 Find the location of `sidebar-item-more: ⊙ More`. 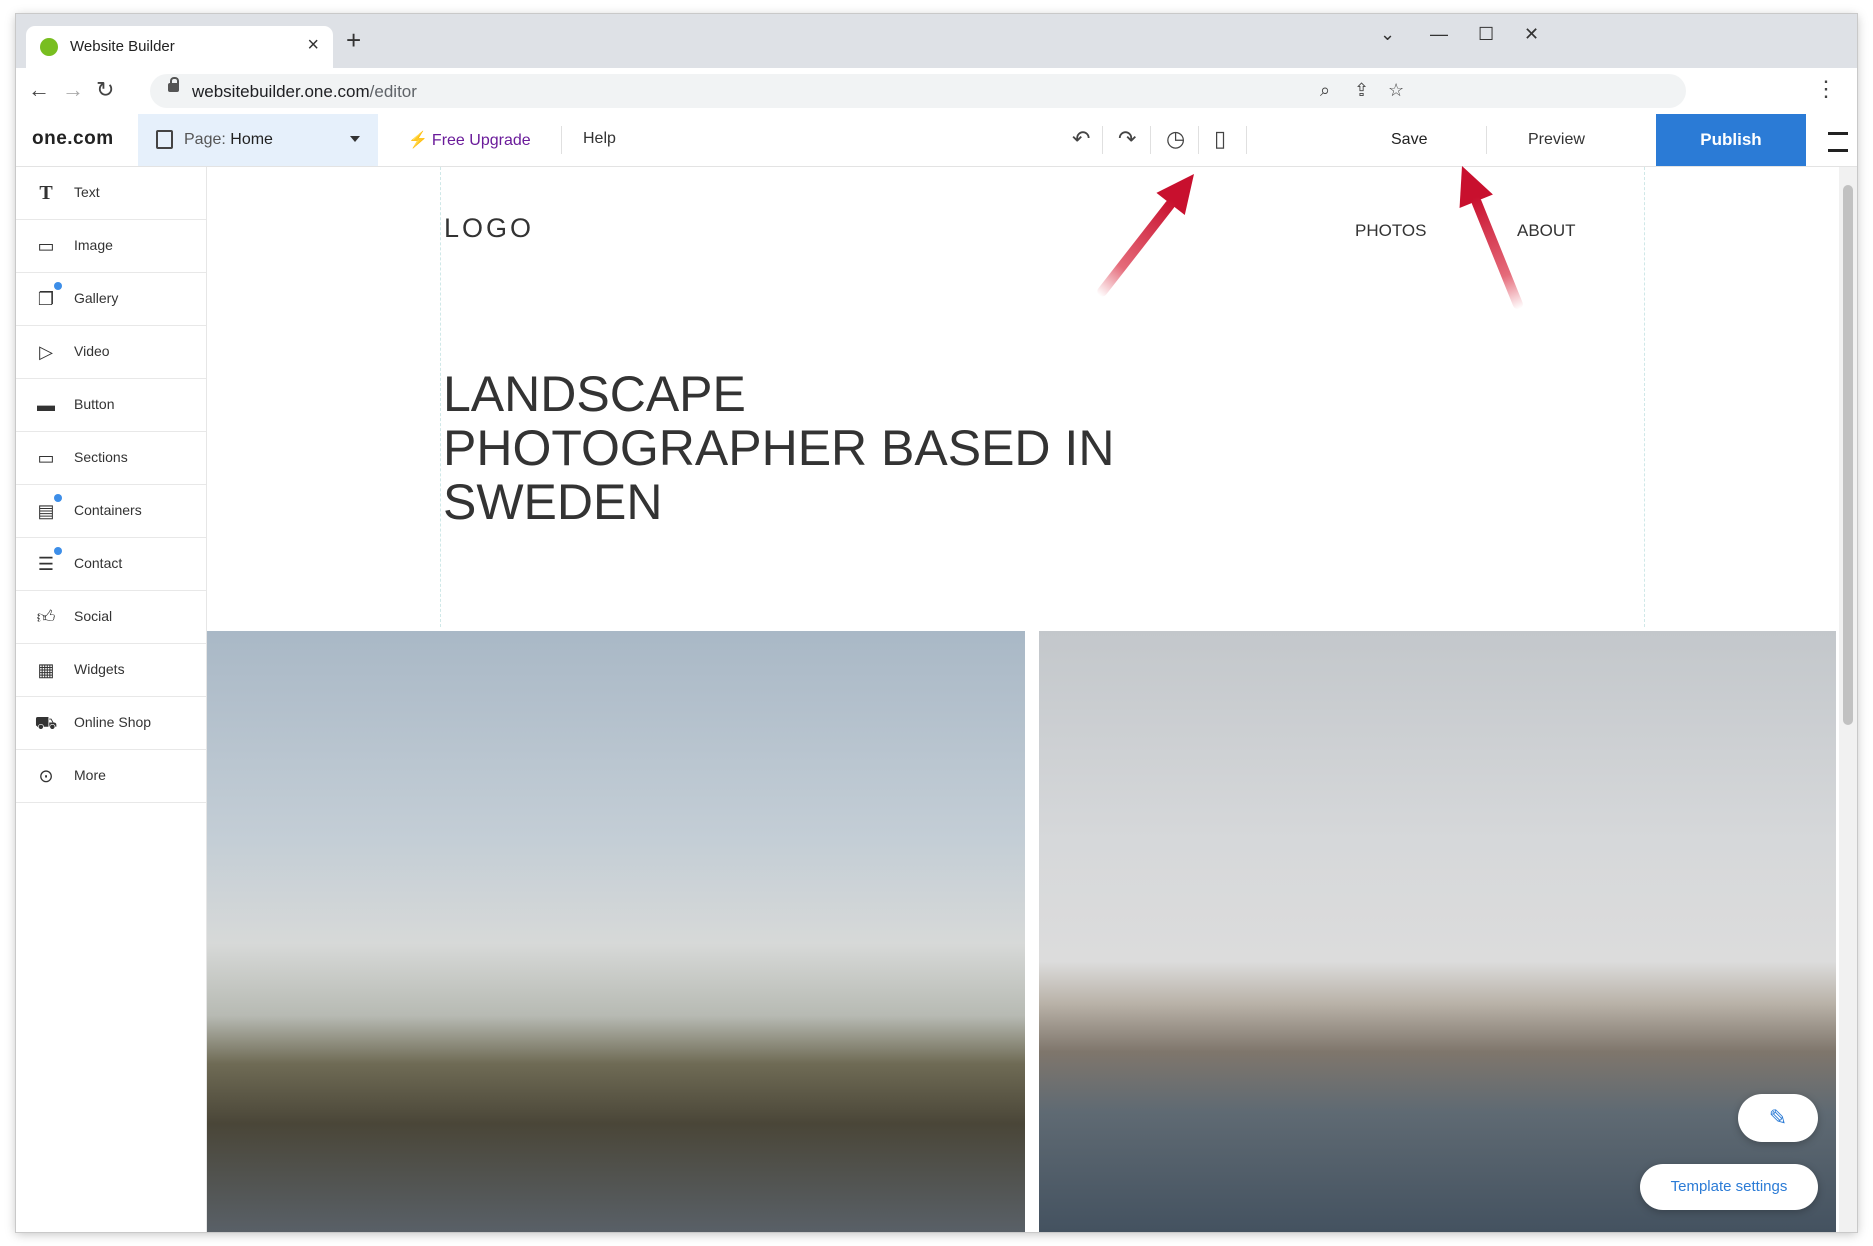

sidebar-item-more: ⊙ More is located at coordinates (111, 776).